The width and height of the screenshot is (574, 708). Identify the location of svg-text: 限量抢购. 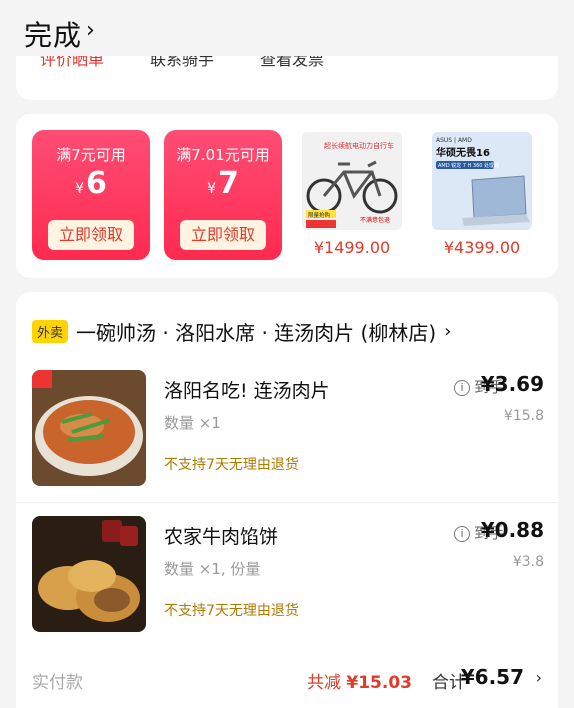
(319, 215).